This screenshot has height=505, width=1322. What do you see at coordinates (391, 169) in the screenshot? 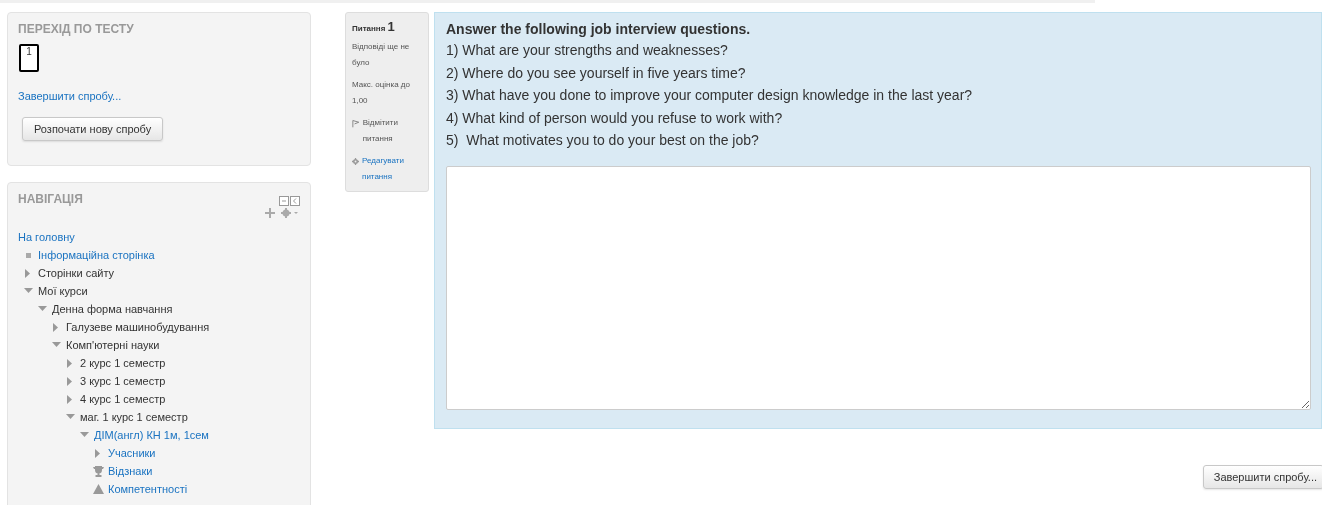
I see `edit-question-link: Редагувати питання` at bounding box center [391, 169].